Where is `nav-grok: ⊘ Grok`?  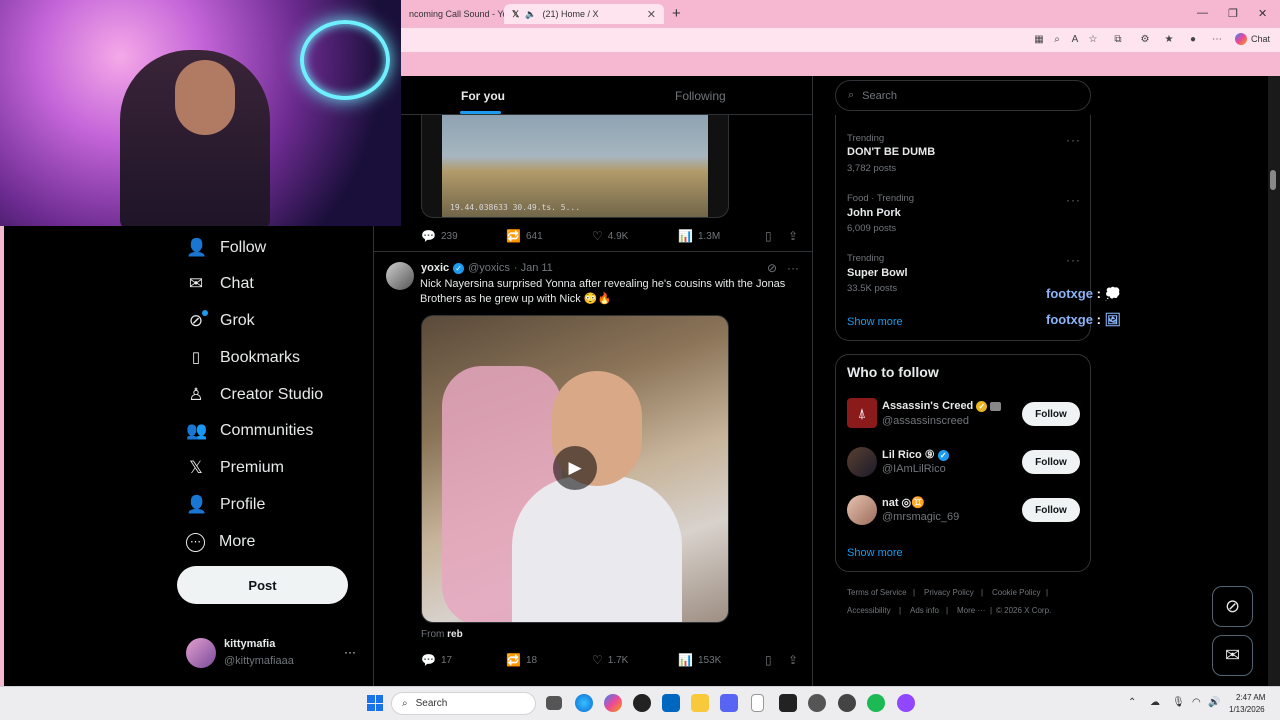 nav-grok: ⊘ Grok is located at coordinates (220, 321).